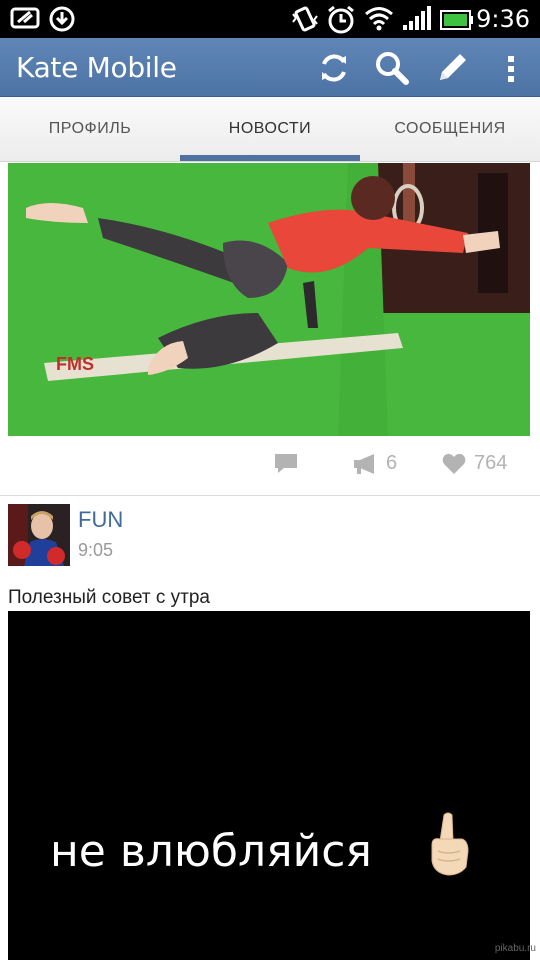 This screenshot has width=540, height=960. Describe the element at coordinates (341, 22) in the screenshot. I see `alarm-icon` at that location.